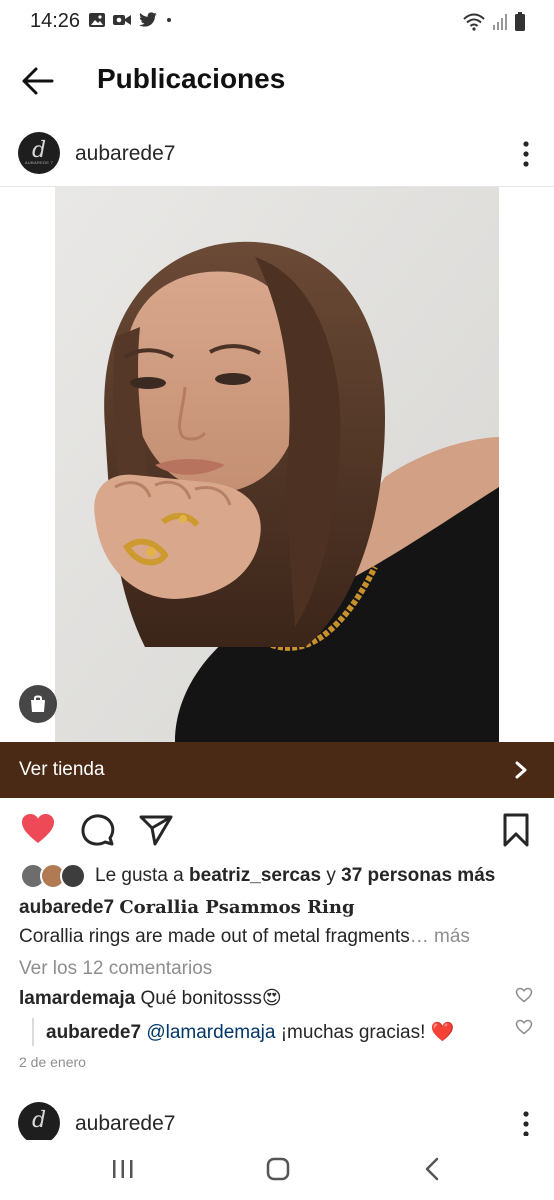  What do you see at coordinates (169, 20) in the screenshot?
I see `dot-icon` at bounding box center [169, 20].